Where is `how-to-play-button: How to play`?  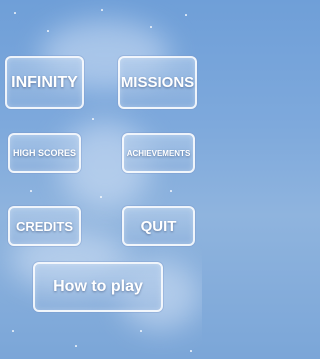 how-to-play-button: How to play is located at coordinates (98, 287).